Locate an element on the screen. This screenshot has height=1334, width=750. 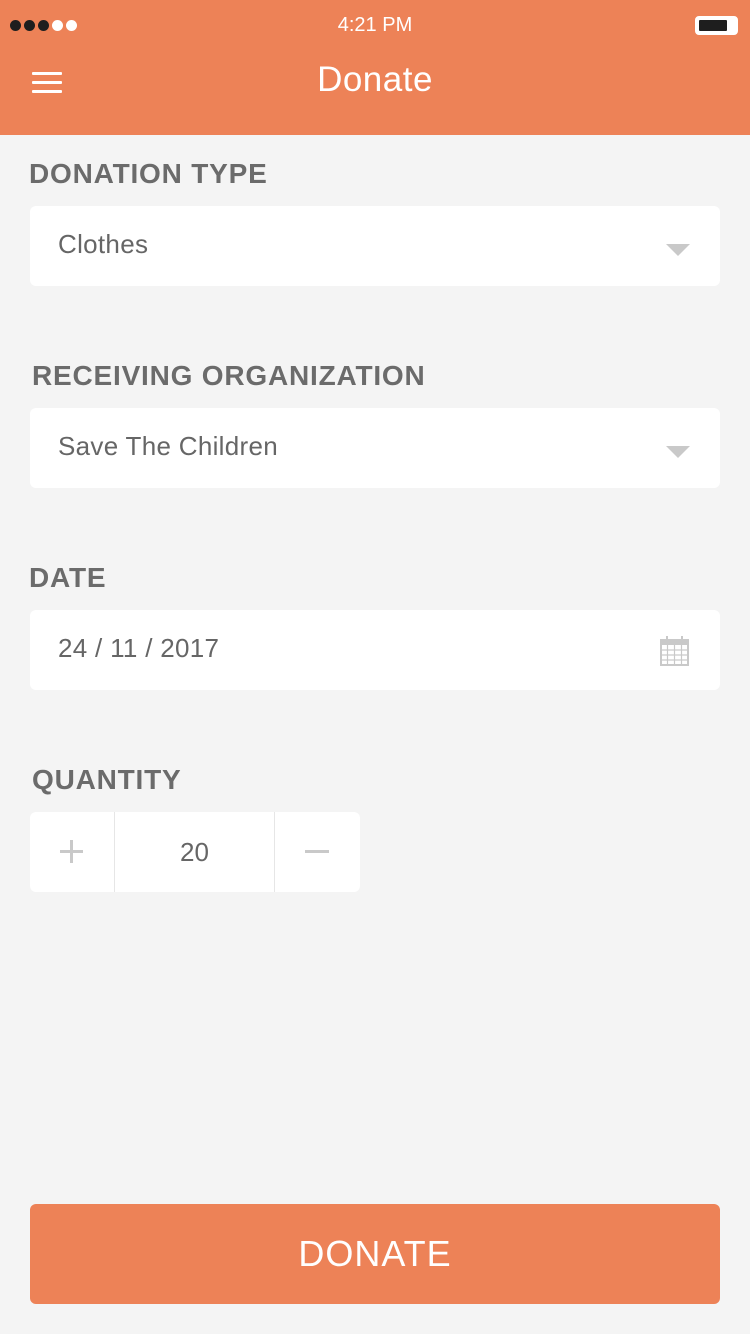
date-label: DATE is located at coordinates (68, 577).